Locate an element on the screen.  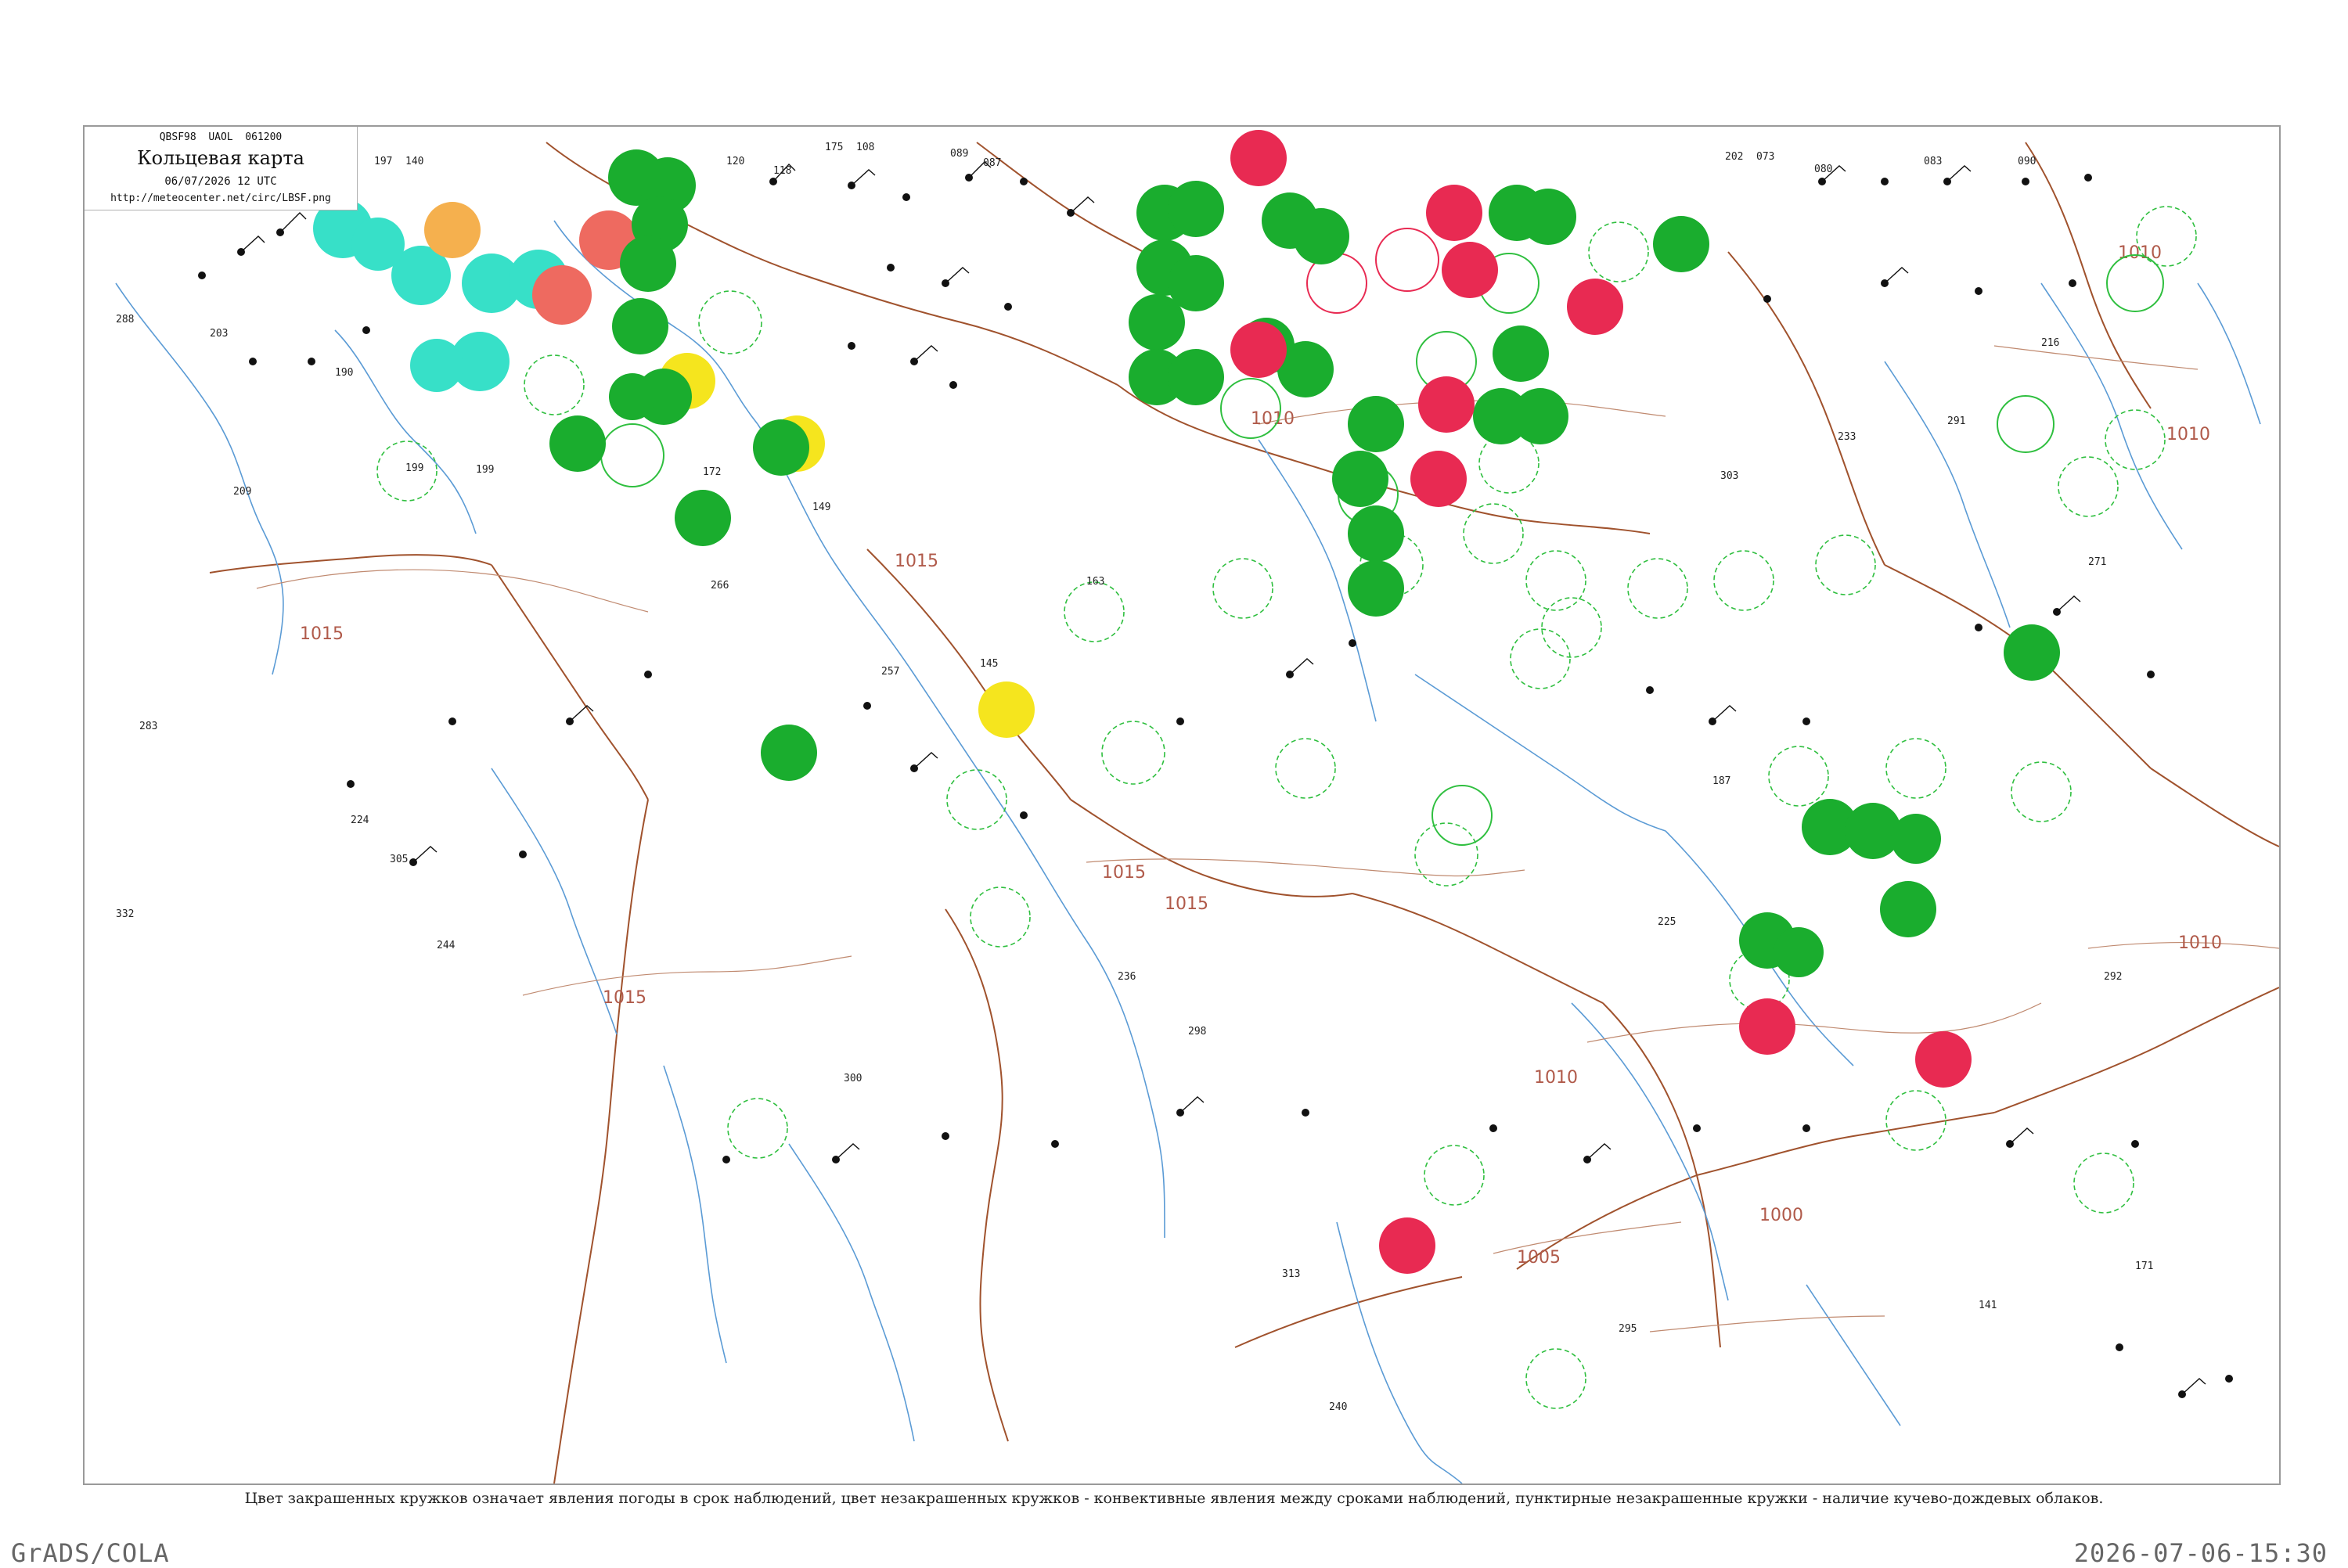
map-datetime: 06/07/2026 12 UTC is located at coordinates (221, 182).